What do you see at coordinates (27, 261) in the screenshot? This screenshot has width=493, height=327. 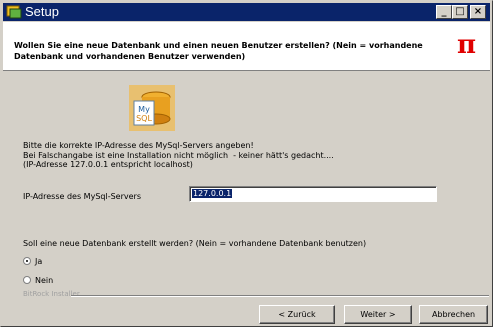 I see `radio-button-checked-icon` at bounding box center [27, 261].